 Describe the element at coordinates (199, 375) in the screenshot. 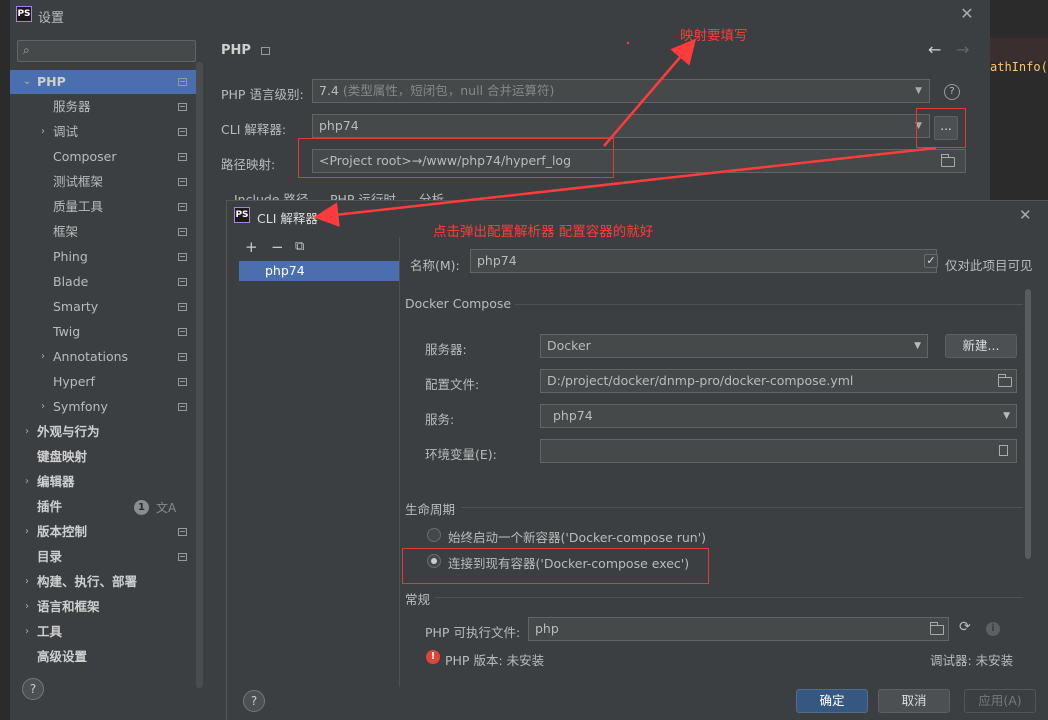

I see `sidebar-scrollbar` at that location.